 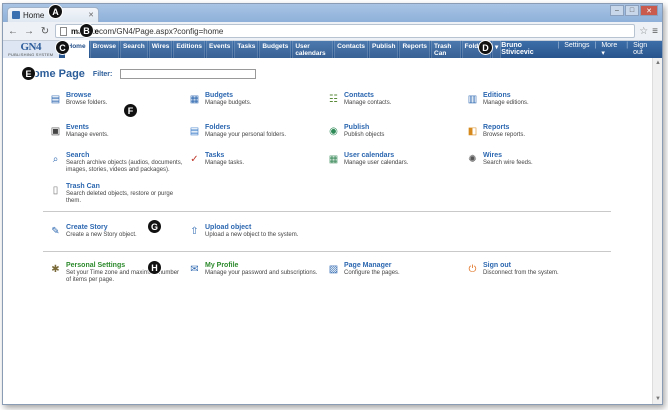 I want to click on tile-folders: ▤ Folders Manage your personal folders., so click(x=255, y=131).